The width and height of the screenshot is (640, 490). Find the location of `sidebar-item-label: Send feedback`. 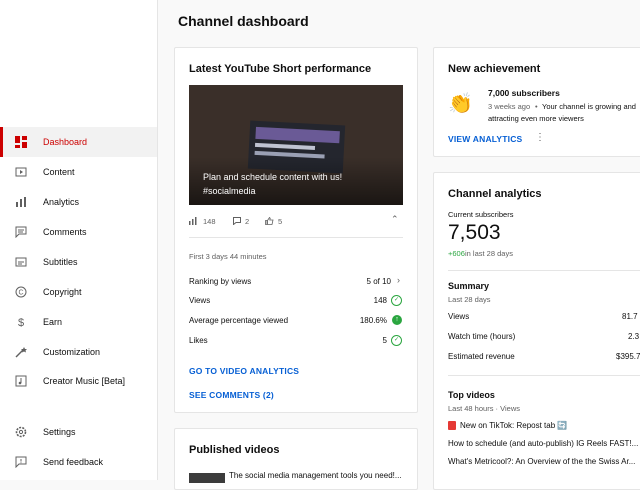

sidebar-item-label: Send feedback is located at coordinates (73, 462).